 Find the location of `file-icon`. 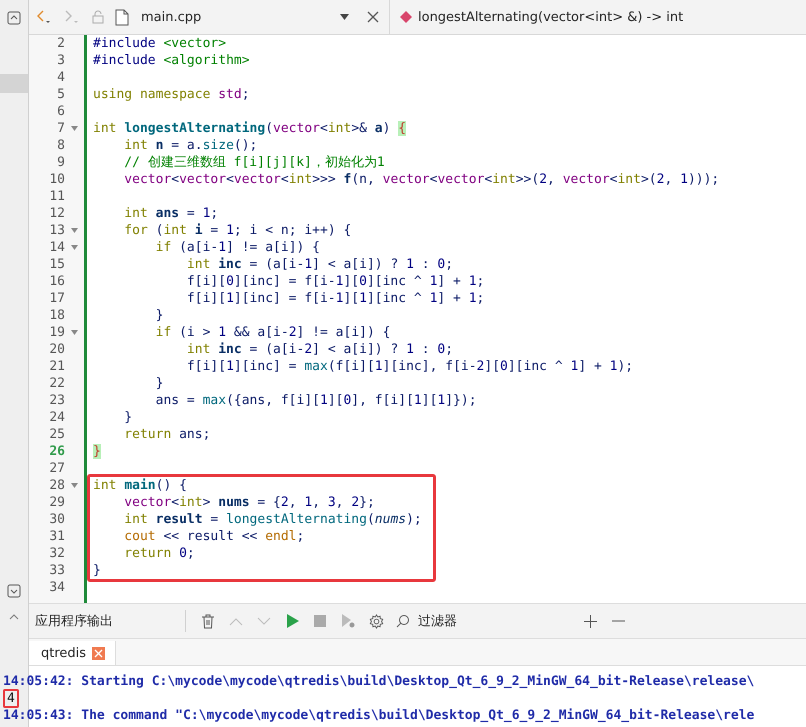

file-icon is located at coordinates (122, 17).